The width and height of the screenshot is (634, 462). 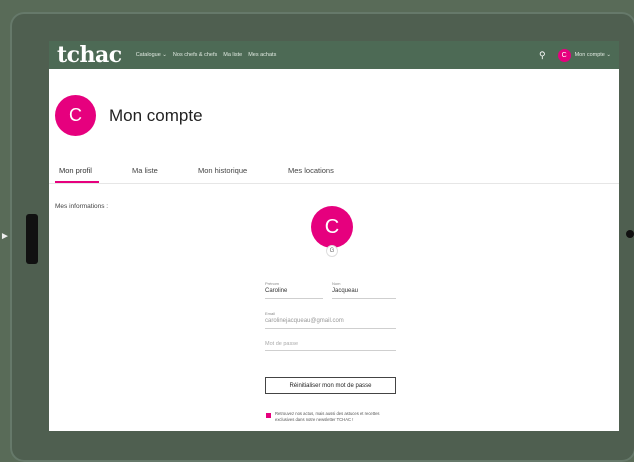 I want to click on profile-avatar: C, so click(x=332, y=227).